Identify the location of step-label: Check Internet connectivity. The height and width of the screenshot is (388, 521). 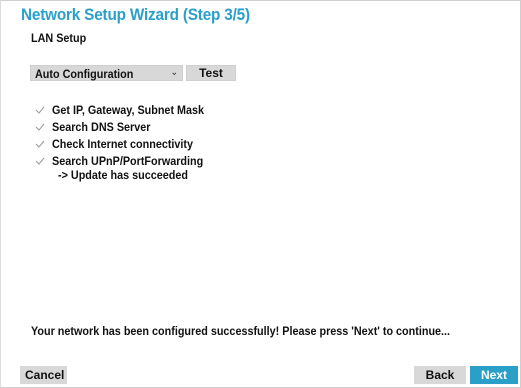
(123, 143).